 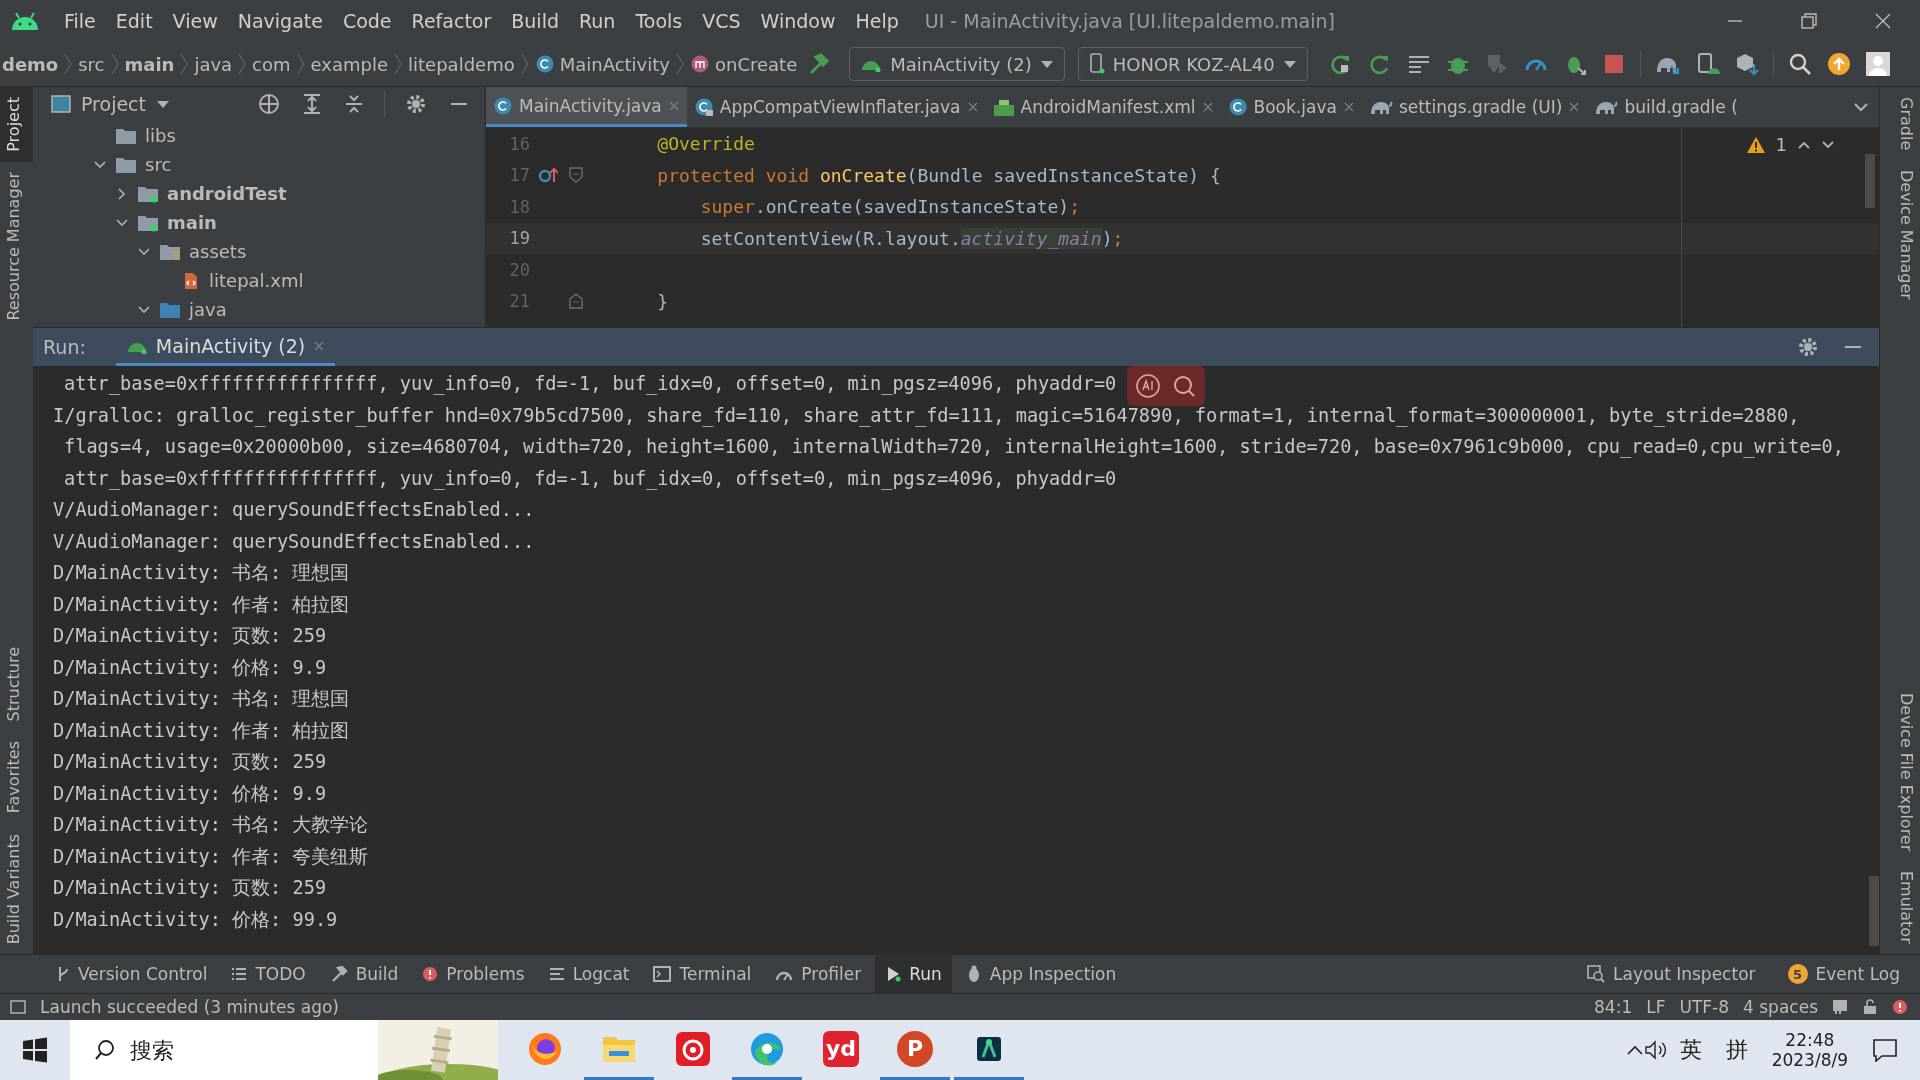 What do you see at coordinates (548, 175) in the screenshot?
I see `override-icon` at bounding box center [548, 175].